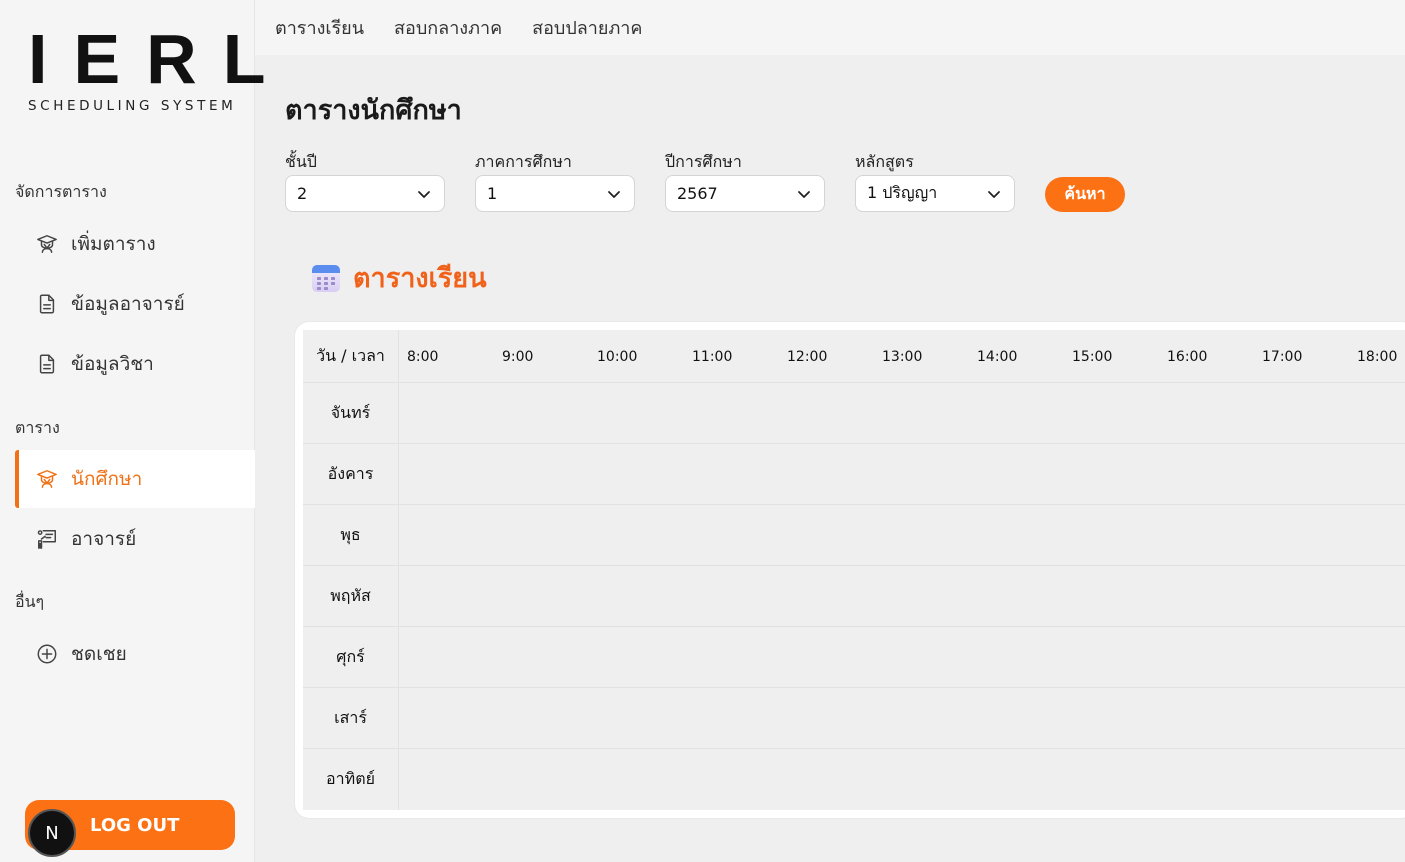  Describe the element at coordinates (37, 427) in the screenshot. I see `section-heading-schedule: ตาราง` at that location.